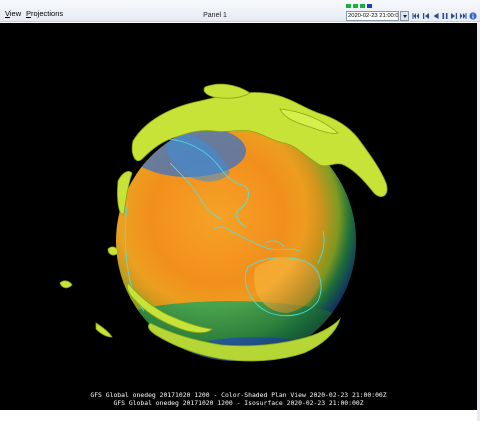 The image size is (480, 421). I want to click on chevron-down-icon, so click(404, 16).